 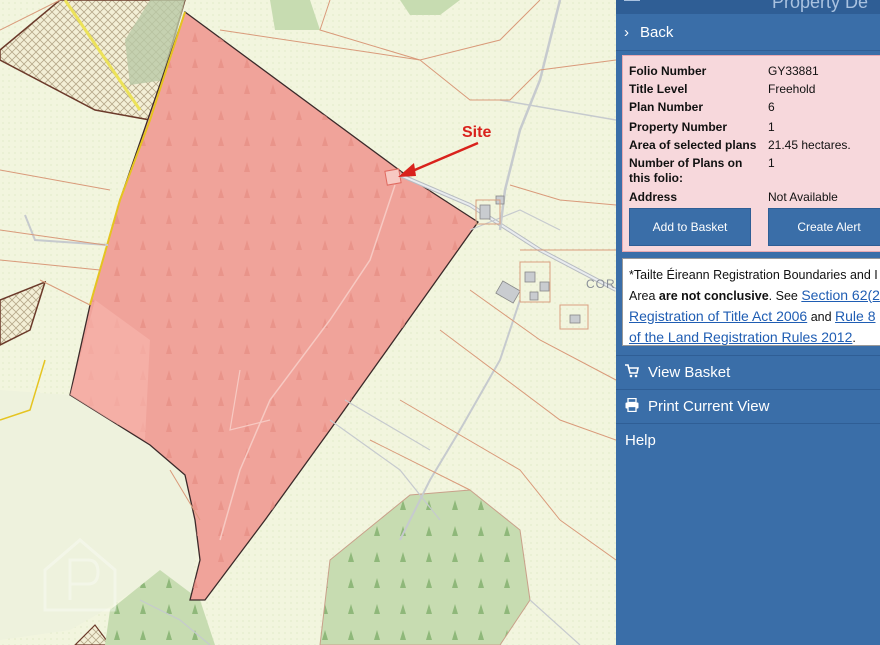 What do you see at coordinates (824, 227) in the screenshot?
I see `create-alert-button: Create Alert` at bounding box center [824, 227].